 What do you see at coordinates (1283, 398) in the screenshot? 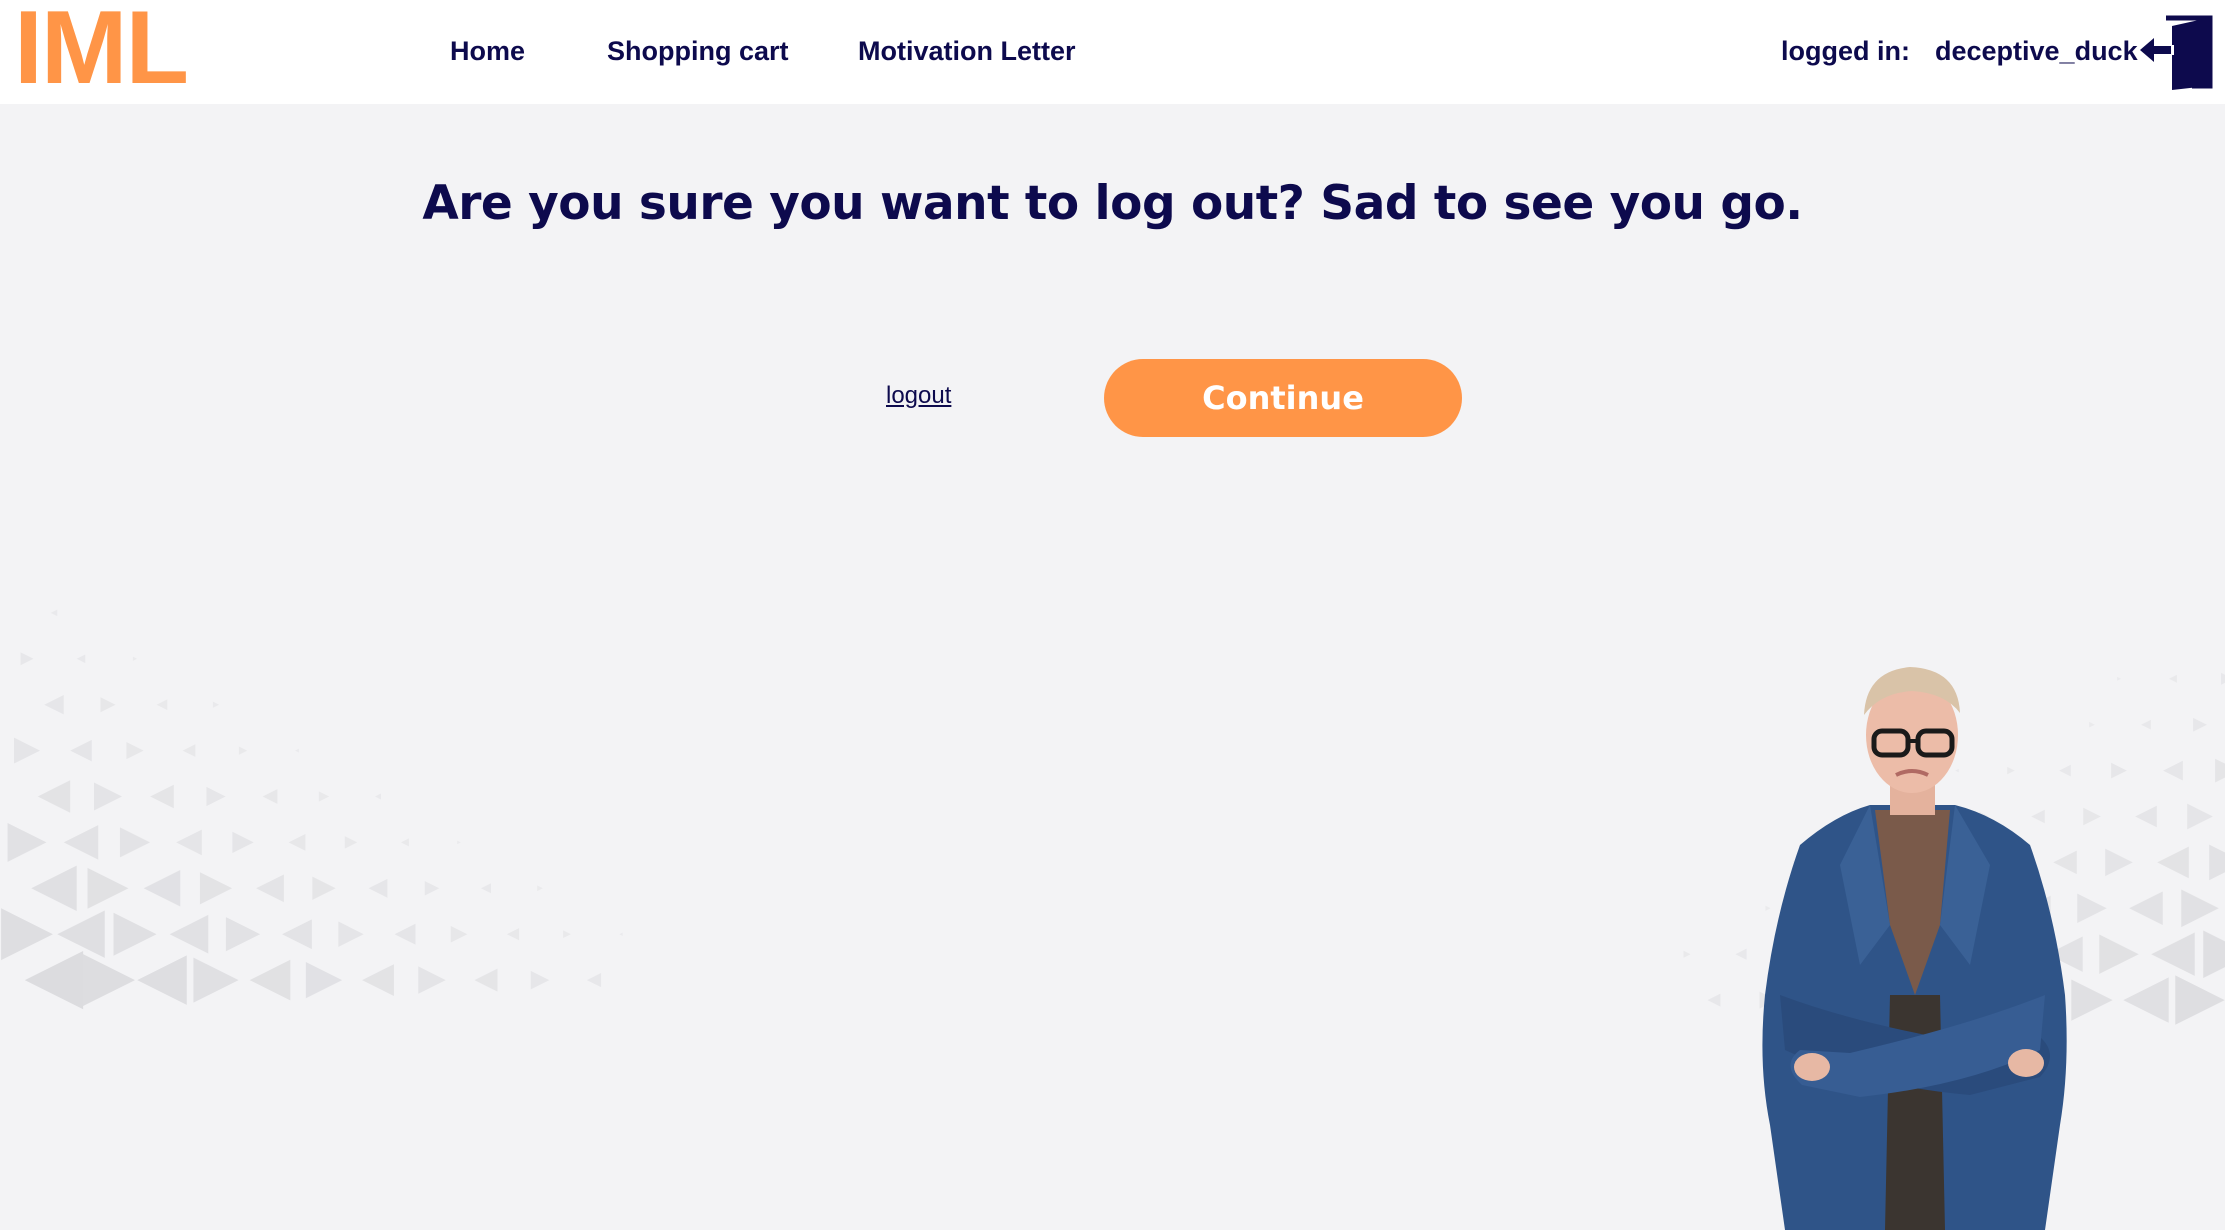
I see `continue-button: Continue` at bounding box center [1283, 398].